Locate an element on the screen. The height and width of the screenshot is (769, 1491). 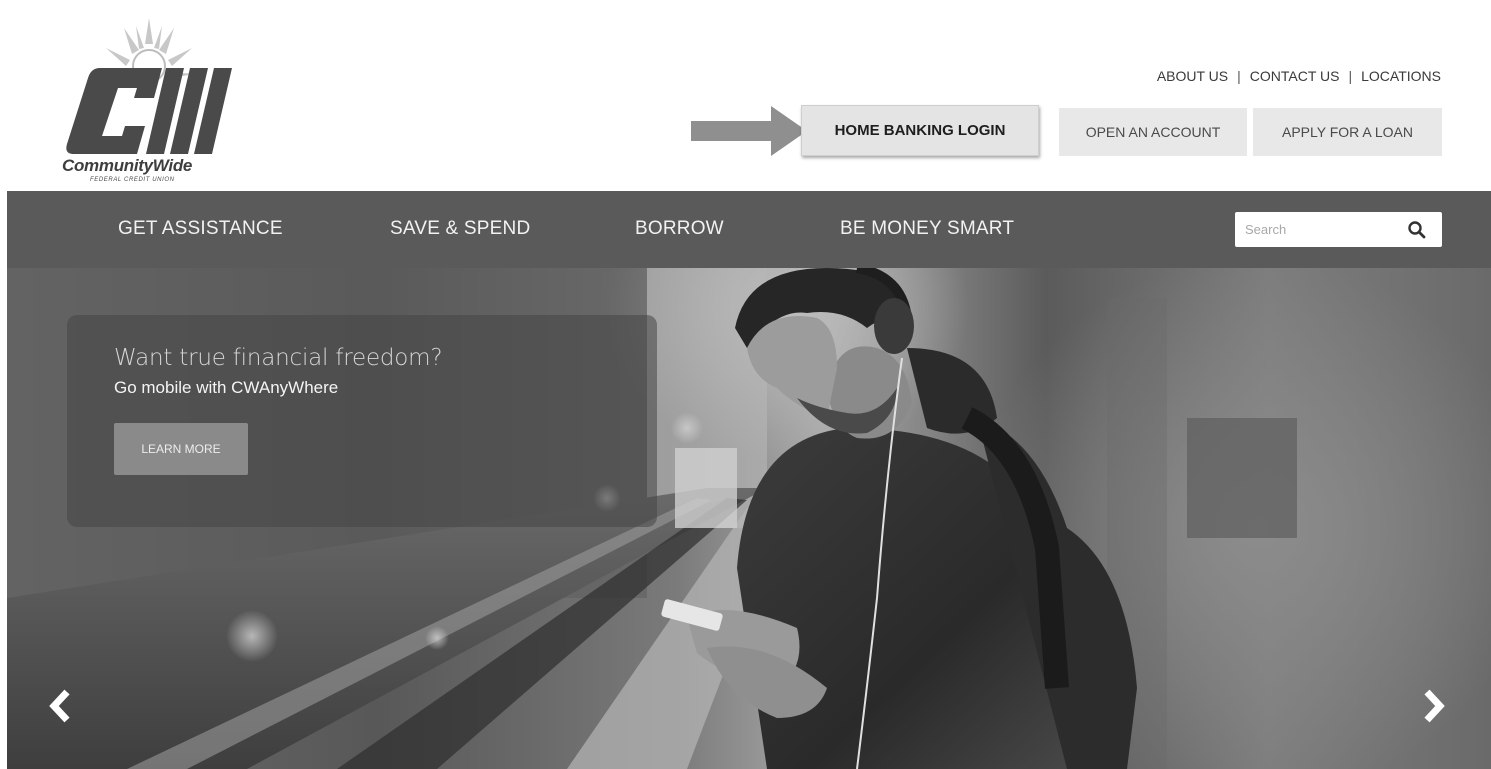
about-us-link: ABOUT US is located at coordinates (1192, 76).